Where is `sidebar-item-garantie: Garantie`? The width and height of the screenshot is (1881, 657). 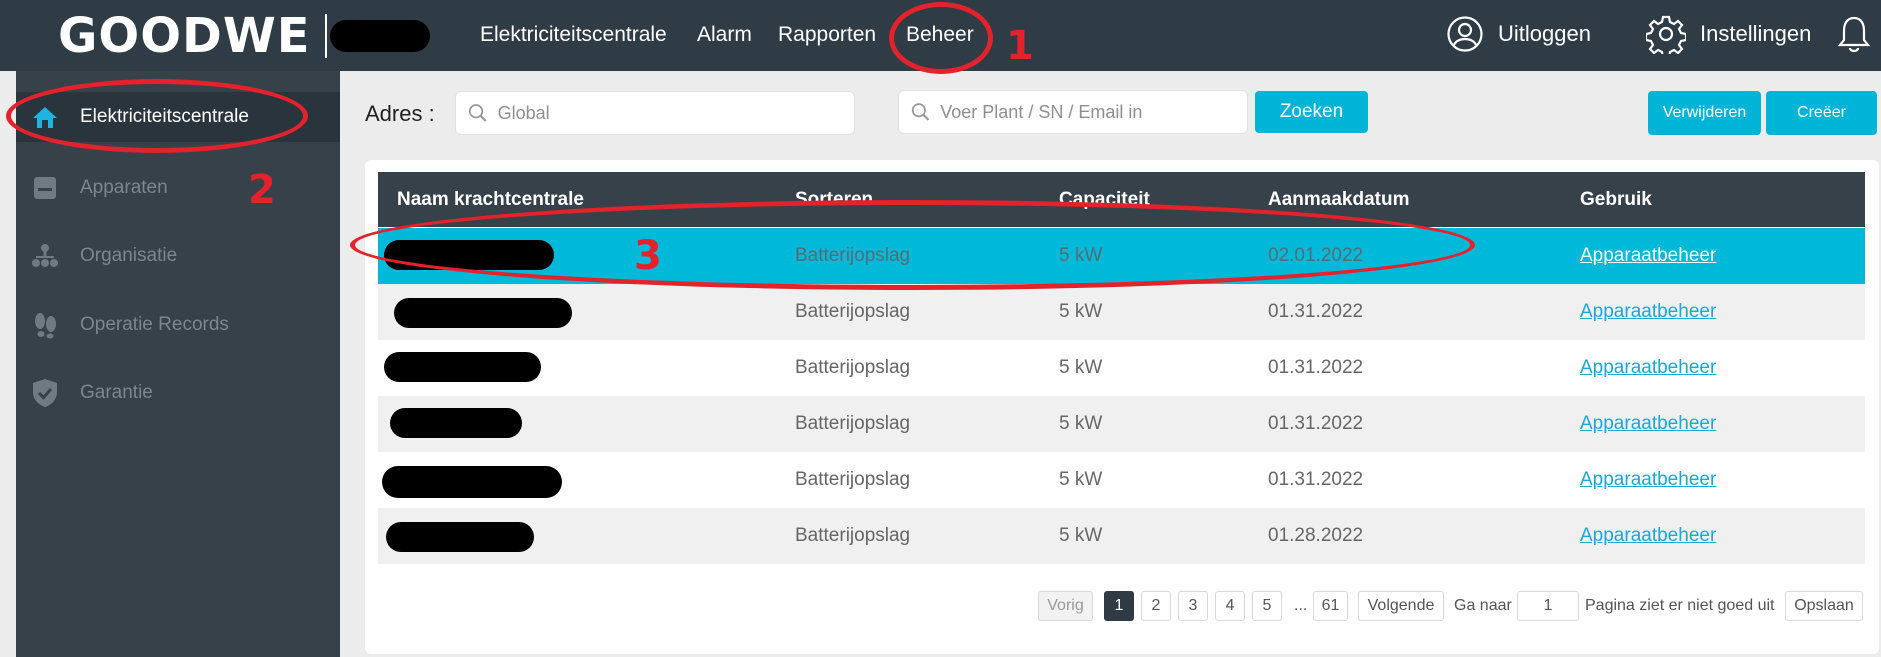 sidebar-item-garantie: Garantie is located at coordinates (178, 393).